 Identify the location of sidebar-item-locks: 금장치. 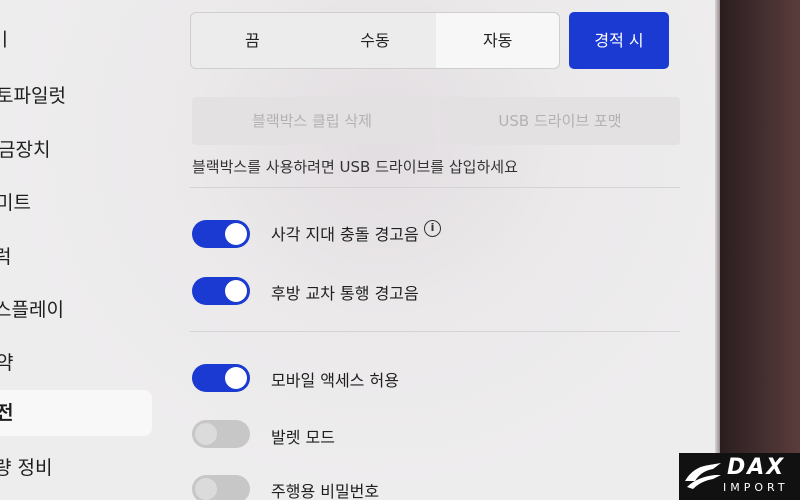
(76, 150).